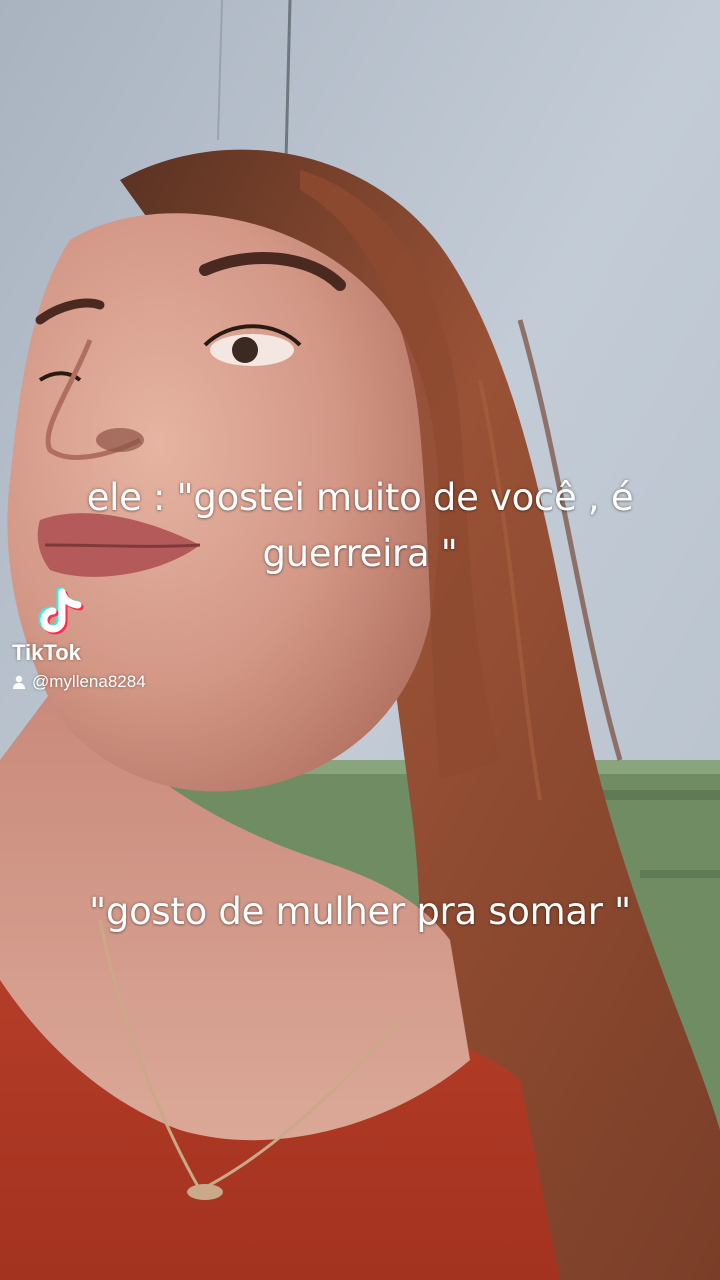 This screenshot has height=1280, width=720. Describe the element at coordinates (61, 611) in the screenshot. I see `tiktok-note-icon` at that location.